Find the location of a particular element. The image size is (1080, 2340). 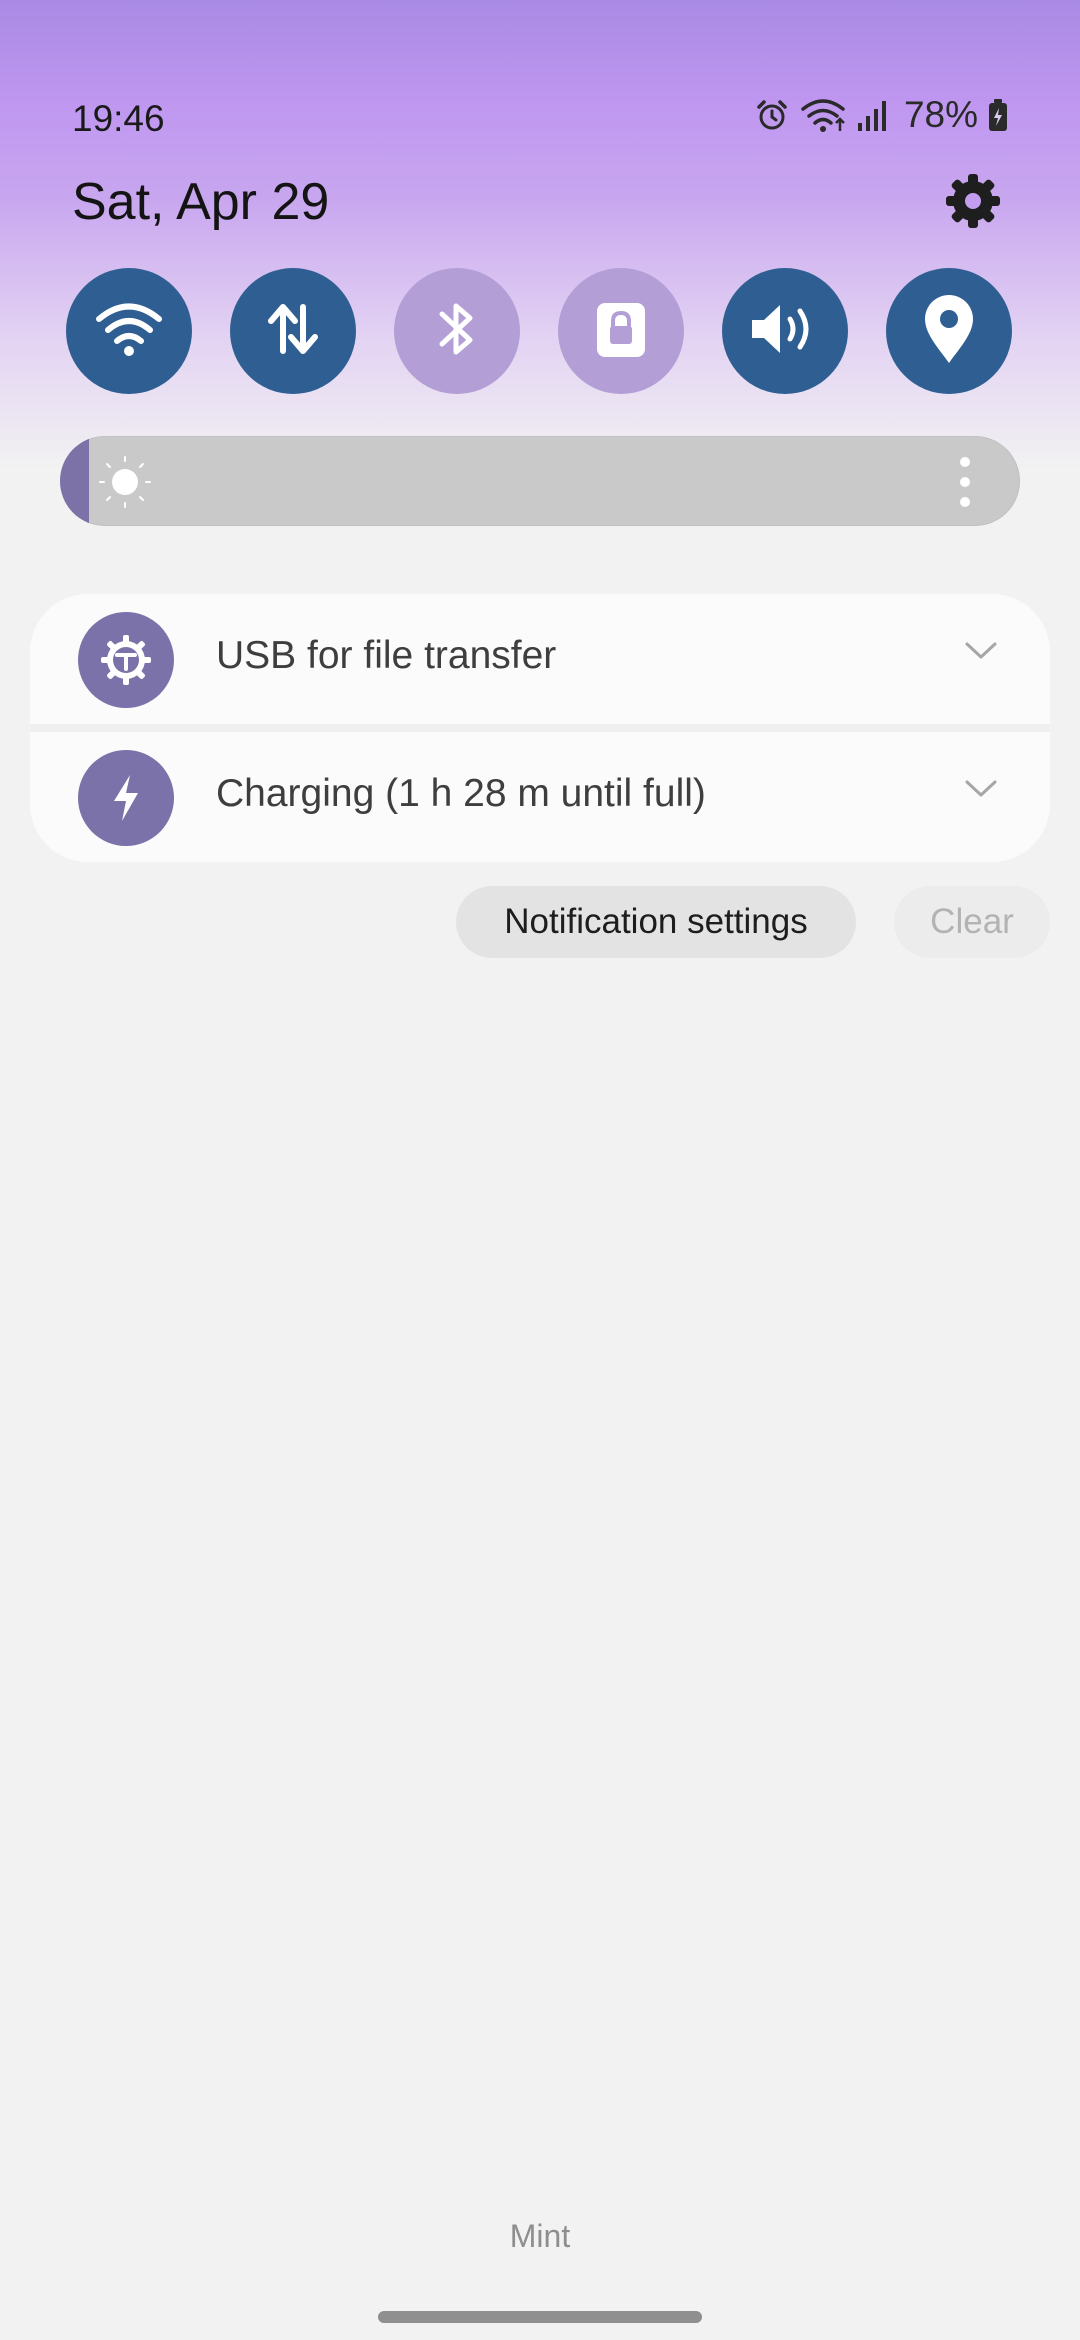

sun-icon is located at coordinates (125, 482).